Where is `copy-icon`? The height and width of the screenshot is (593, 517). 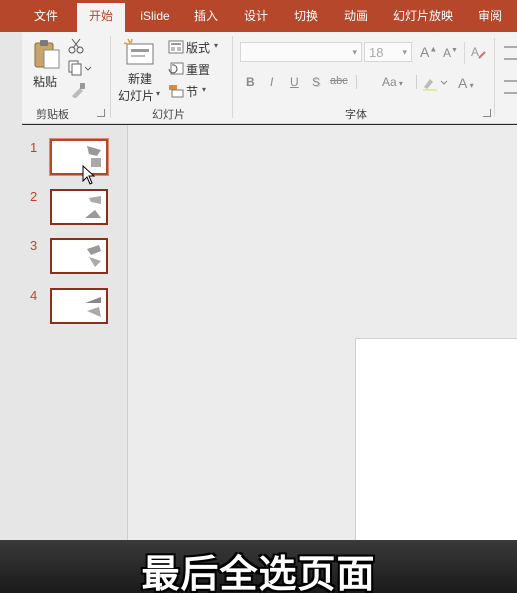
copy-icon is located at coordinates (80, 68).